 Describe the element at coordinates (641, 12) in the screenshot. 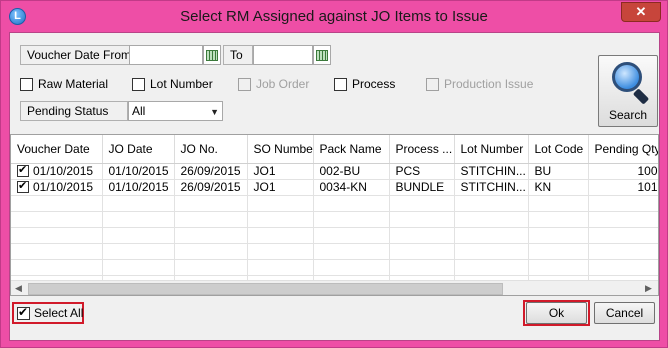

I see `close-button: ✕` at that location.